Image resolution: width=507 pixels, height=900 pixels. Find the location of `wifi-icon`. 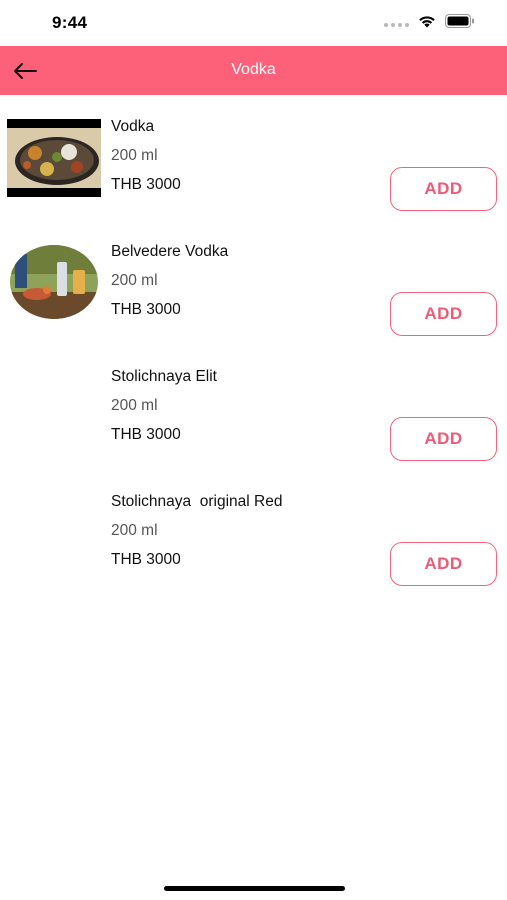

wifi-icon is located at coordinates (427, 21).